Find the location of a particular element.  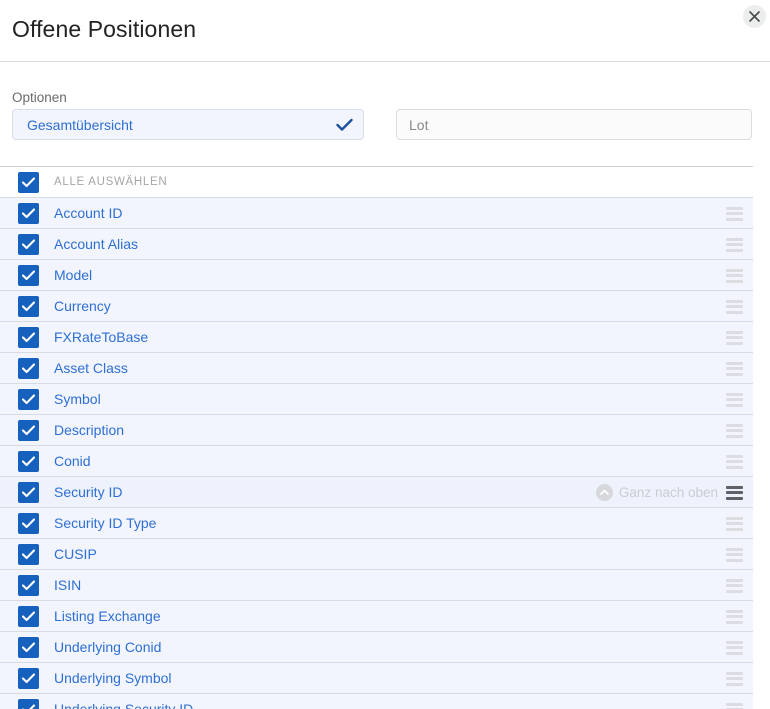

table-row: Underlying Conid is located at coordinates (376, 647).